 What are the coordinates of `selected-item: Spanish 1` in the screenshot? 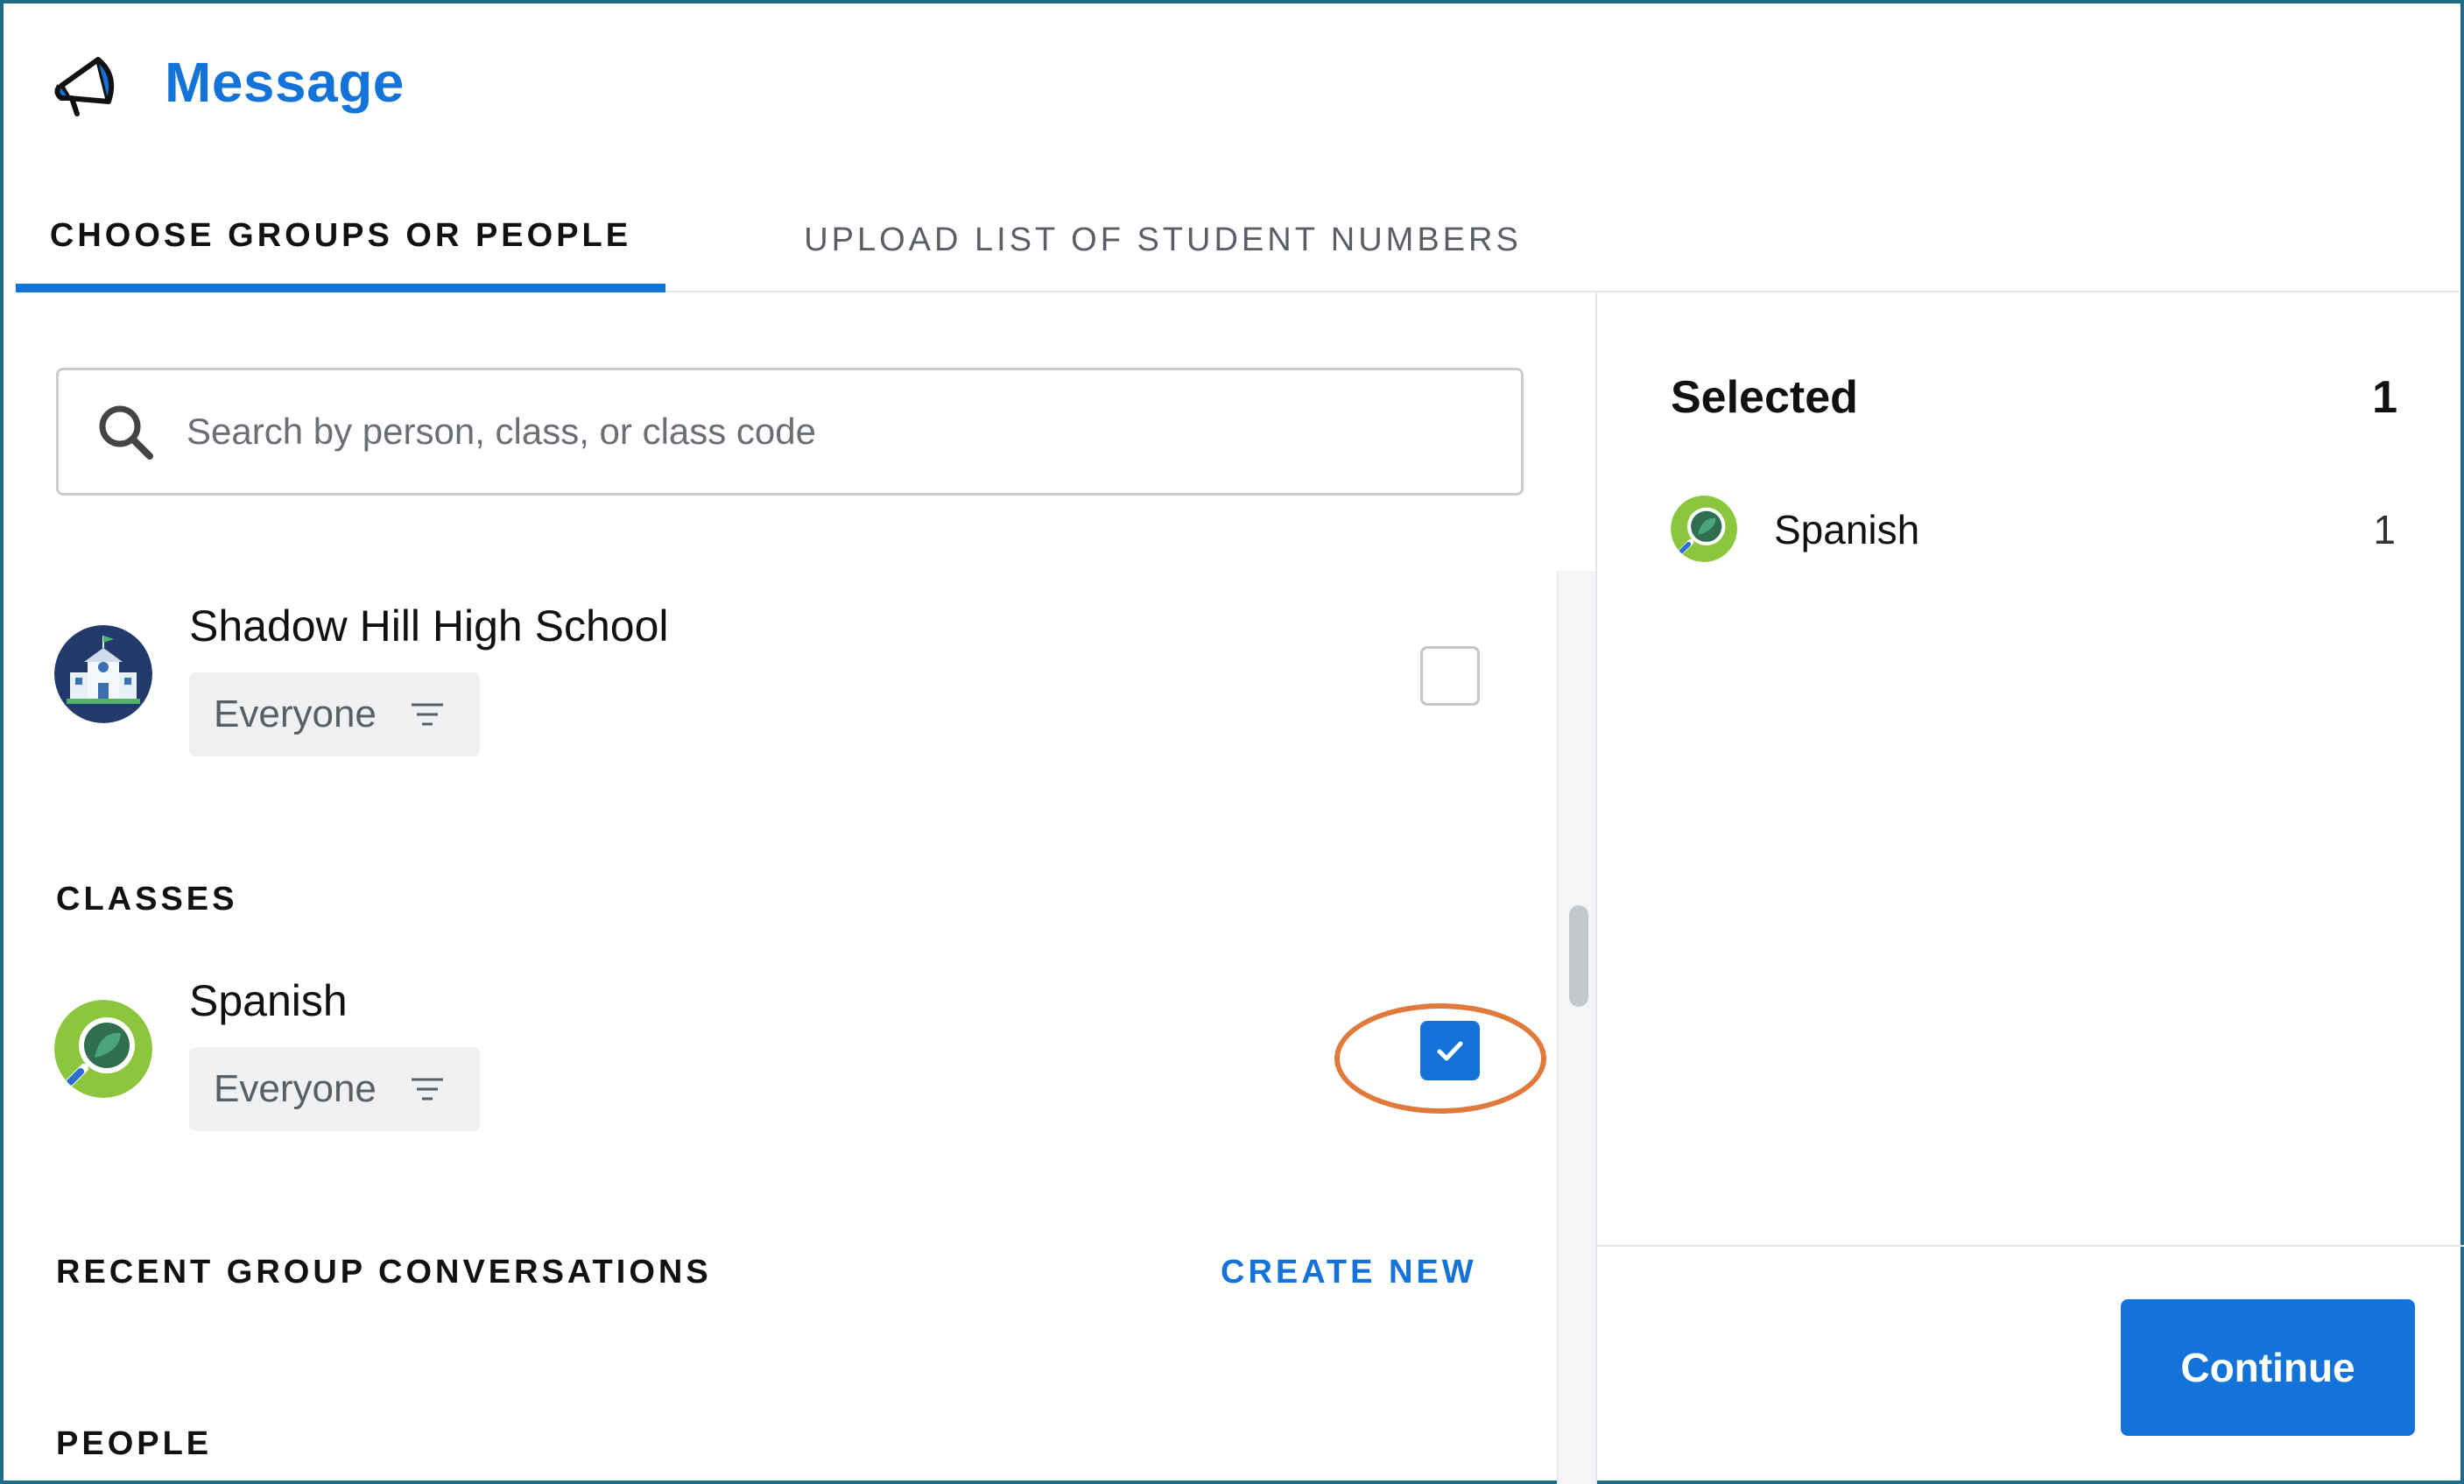 It's located at (2038, 529).